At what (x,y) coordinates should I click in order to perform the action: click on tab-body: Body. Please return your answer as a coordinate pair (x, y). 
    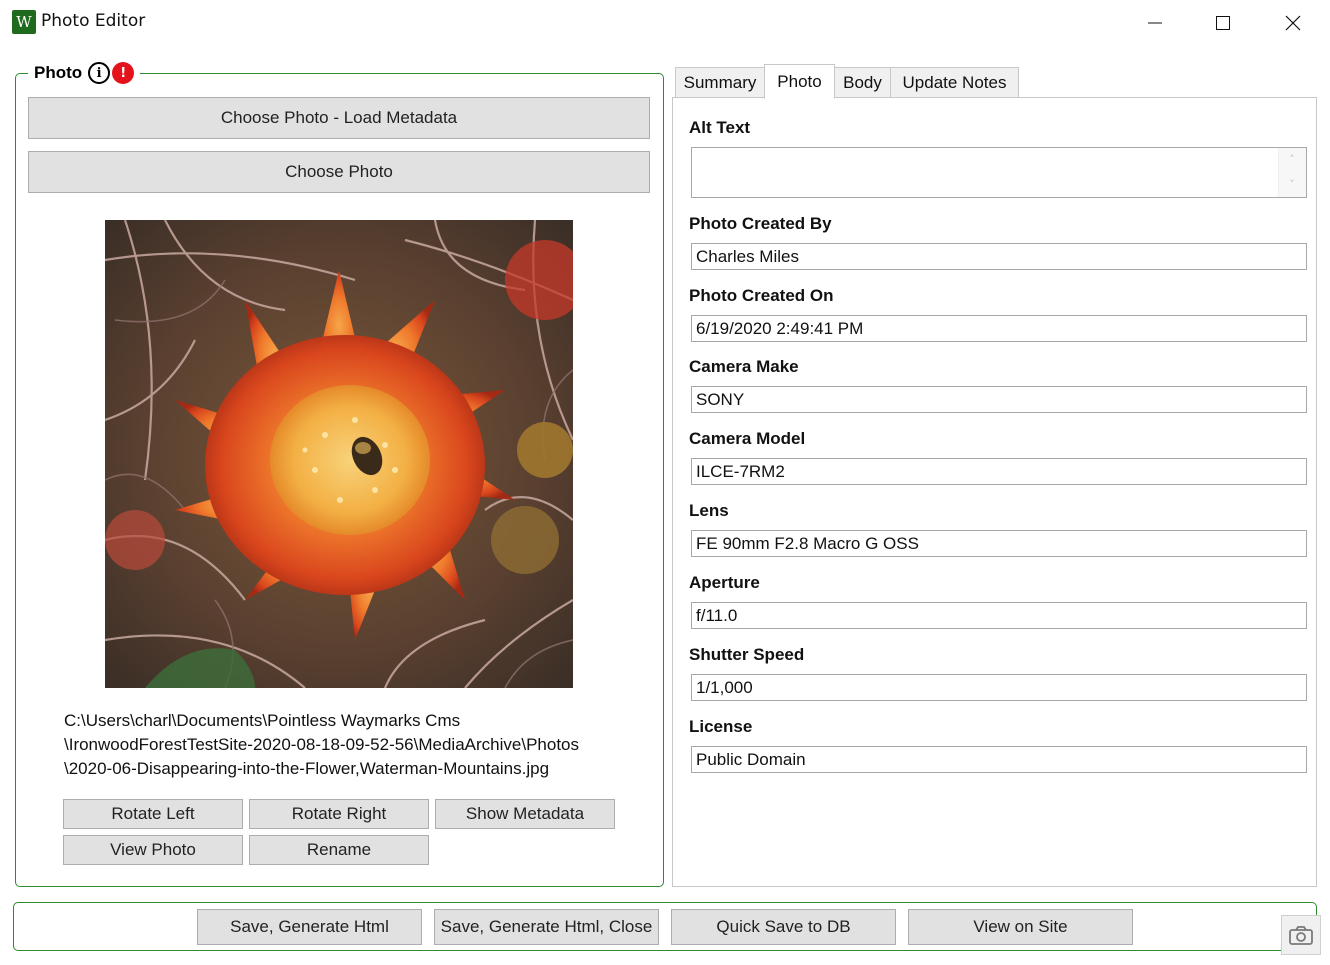
    Looking at the image, I should click on (862, 82).